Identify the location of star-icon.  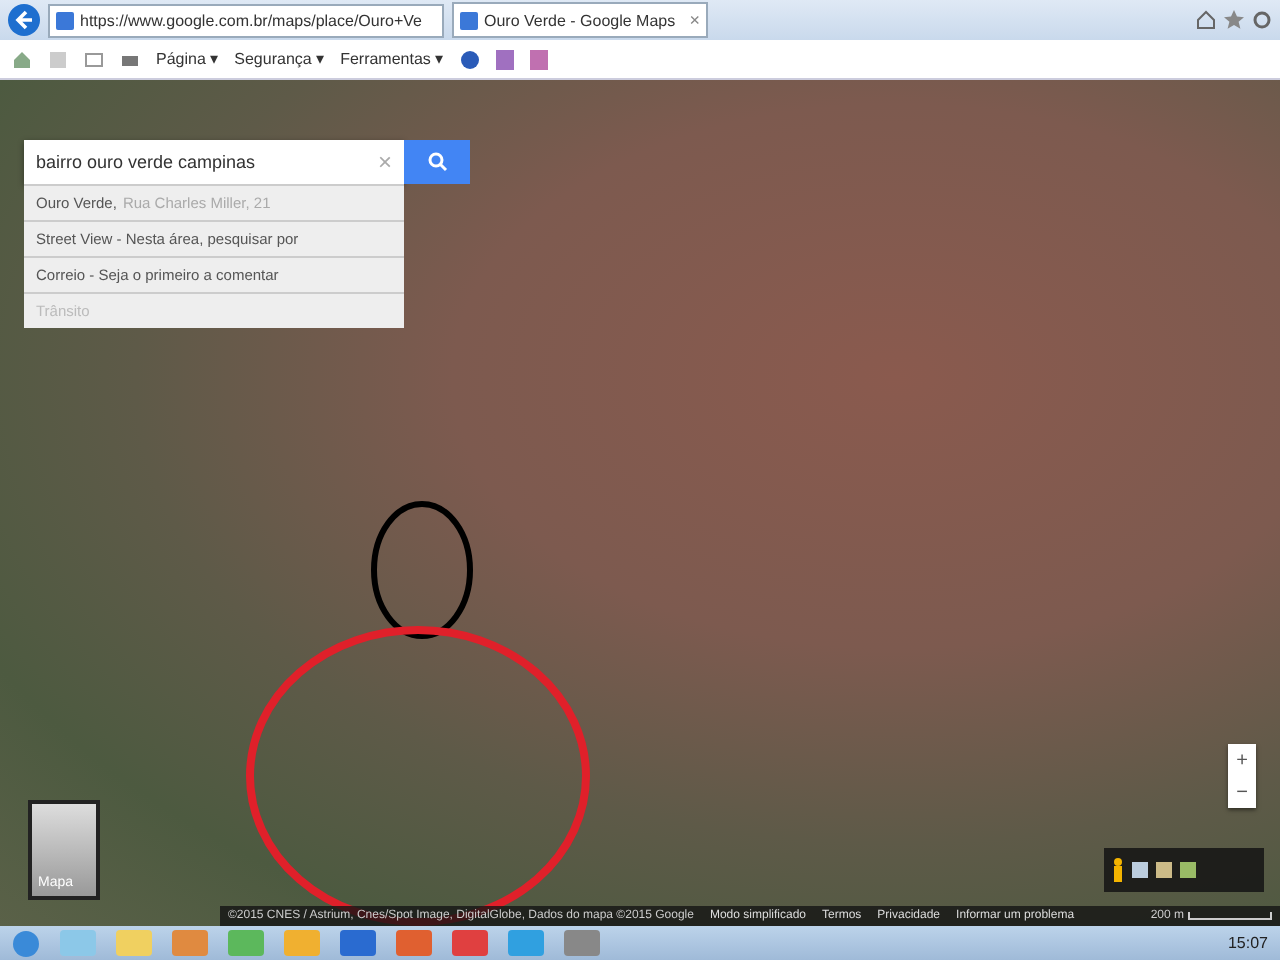
(1234, 20).